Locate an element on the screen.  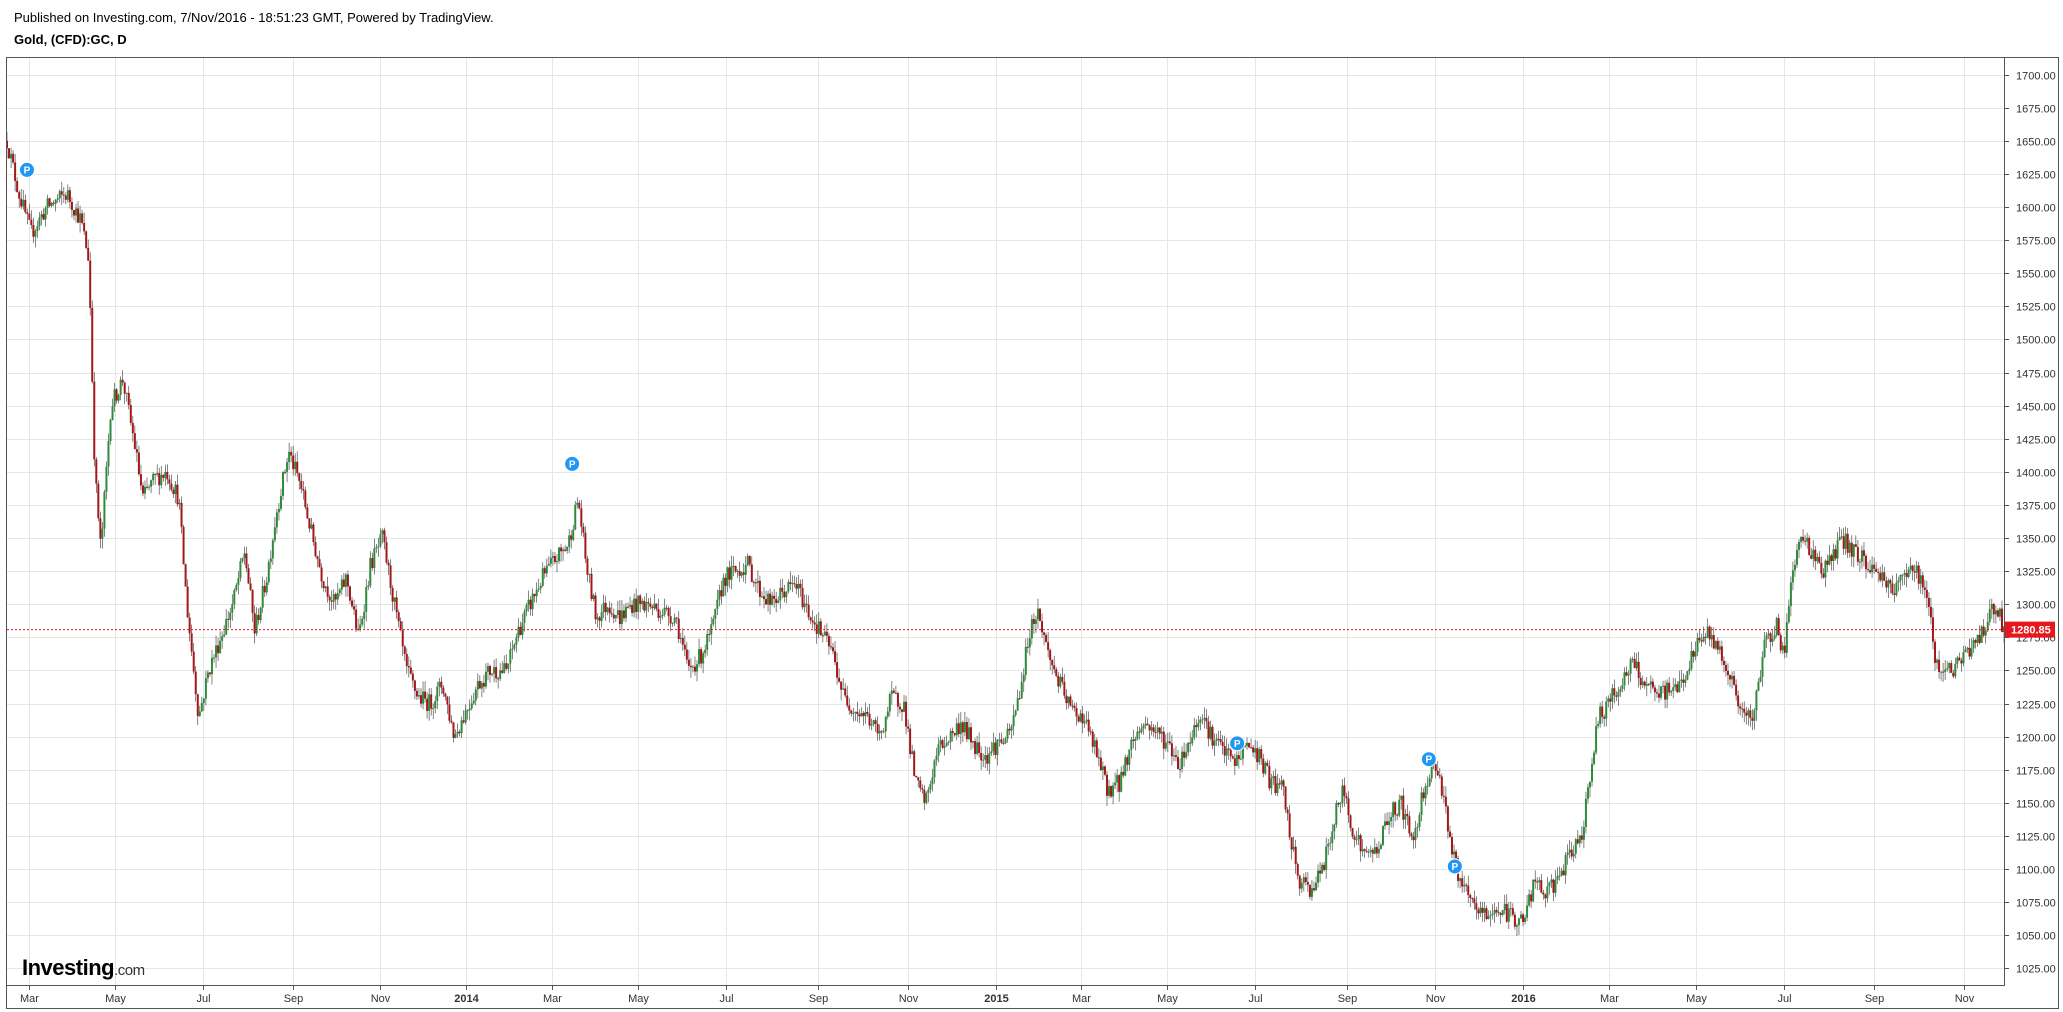
y-tick-label: 1125.00 is located at coordinates (2035, 838).